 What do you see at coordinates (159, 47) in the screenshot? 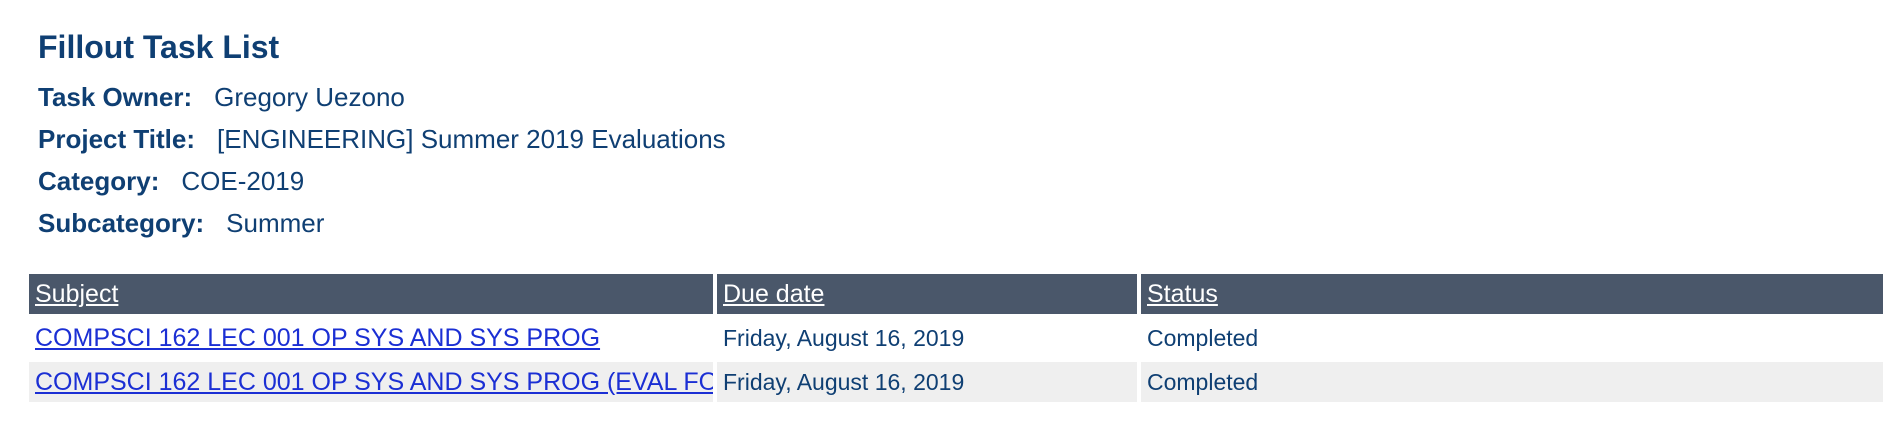
I see `page-title: Fillout Task List` at bounding box center [159, 47].